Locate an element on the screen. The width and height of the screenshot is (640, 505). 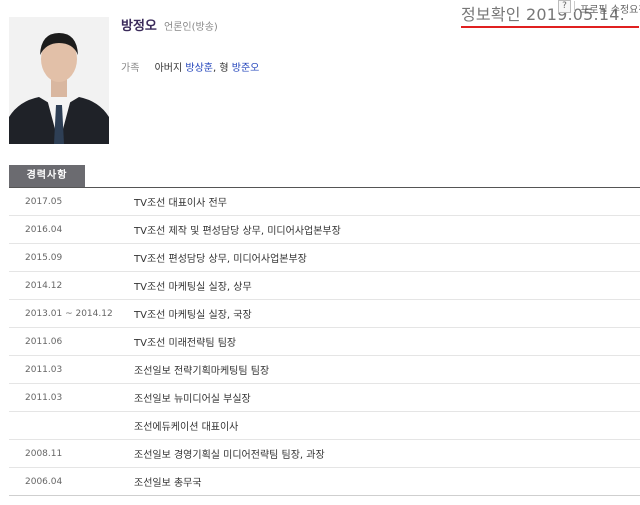
career-desc: 조선일보 뉴미디어실 부실장 is located at coordinates (192, 399).